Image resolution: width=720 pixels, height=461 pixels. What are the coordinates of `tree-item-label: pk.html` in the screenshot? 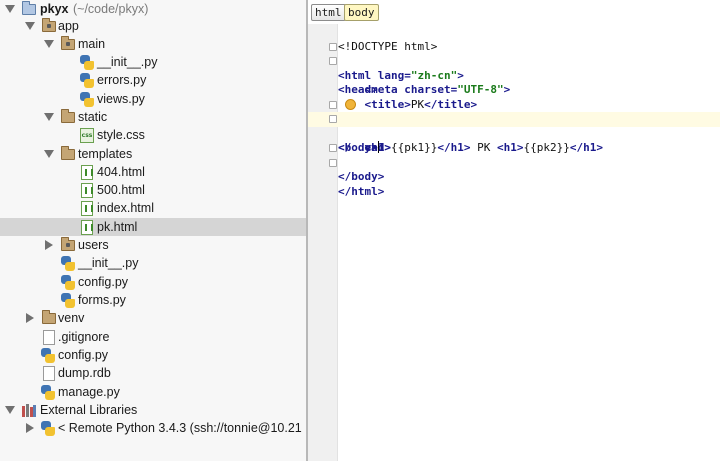 It's located at (117, 227).